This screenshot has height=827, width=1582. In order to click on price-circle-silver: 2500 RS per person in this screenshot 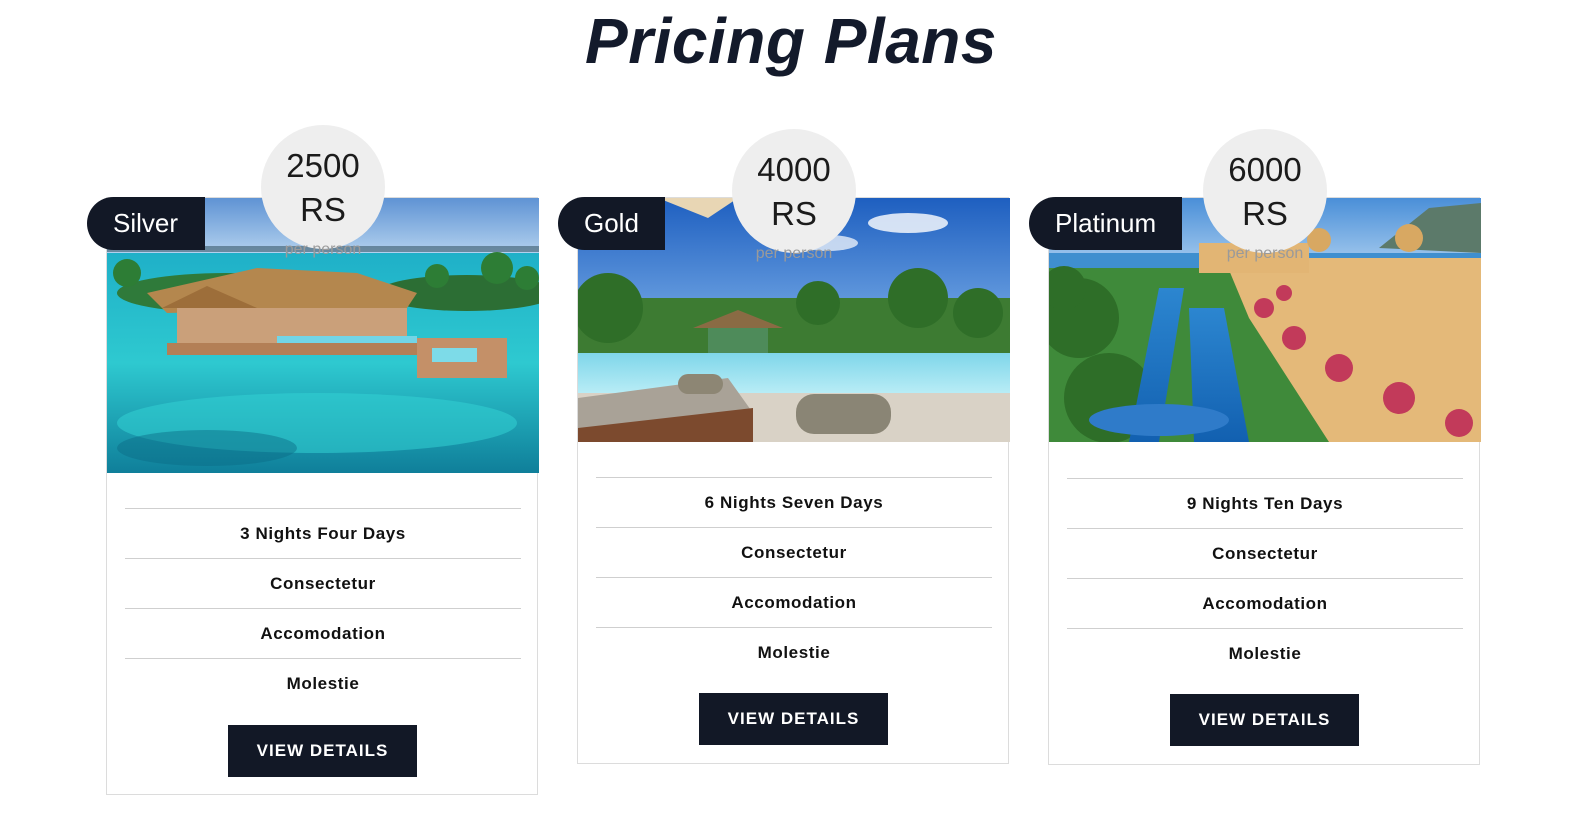, I will do `click(323, 191)`.